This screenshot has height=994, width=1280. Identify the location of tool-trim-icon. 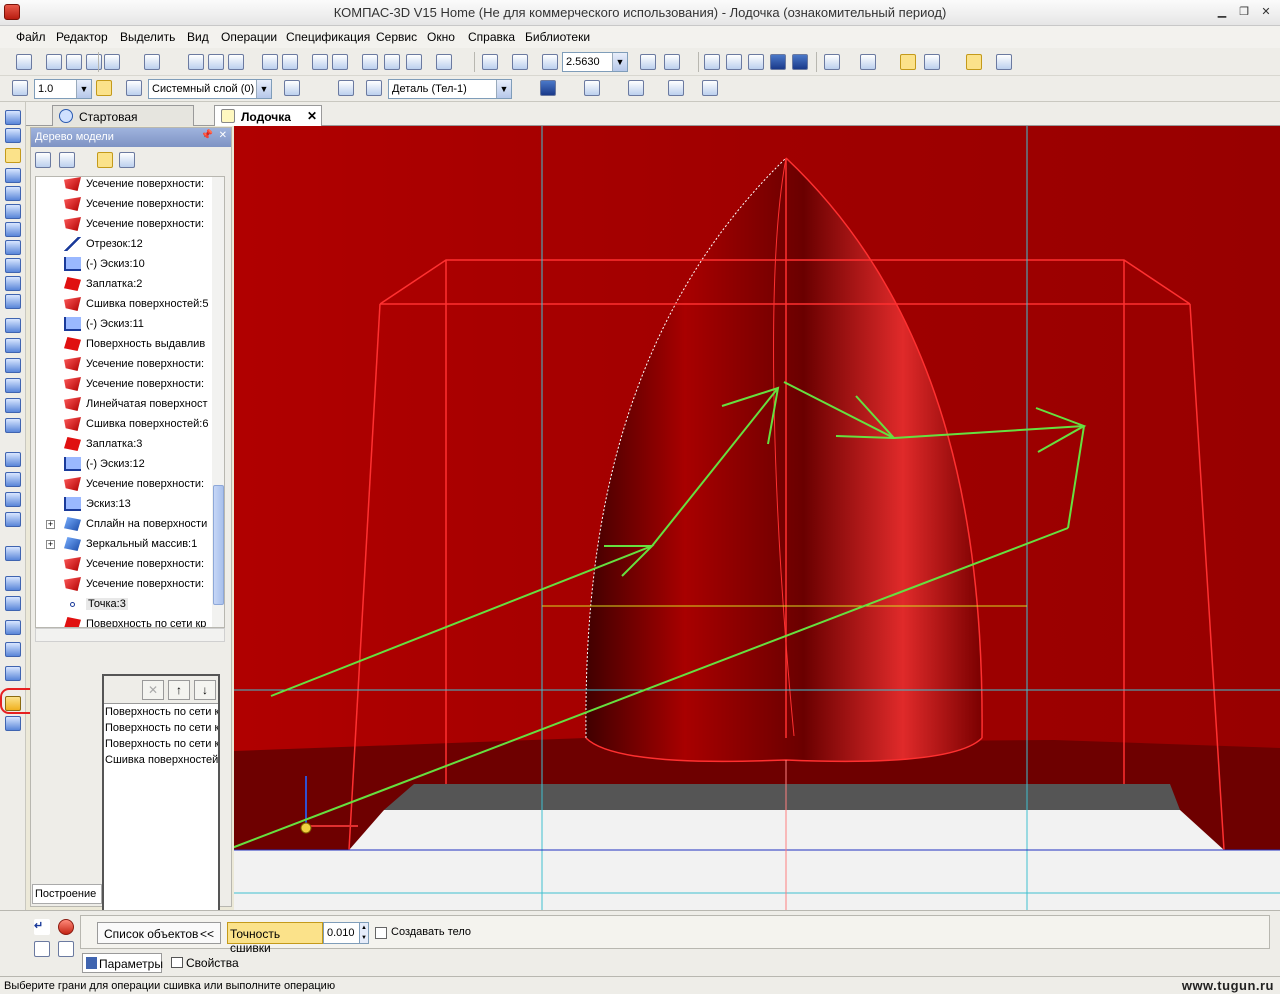
(13, 479).